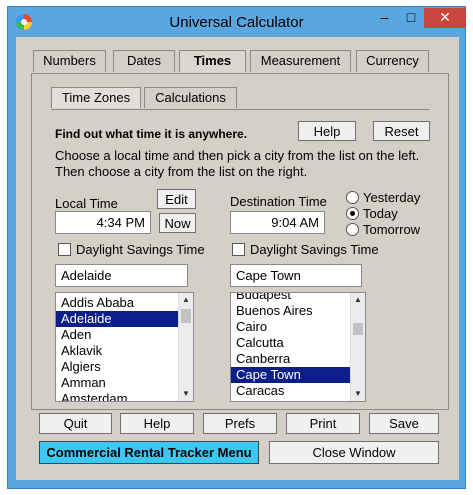 This screenshot has height=495, width=473. I want to click on bottom-help-button: Help, so click(157, 423).